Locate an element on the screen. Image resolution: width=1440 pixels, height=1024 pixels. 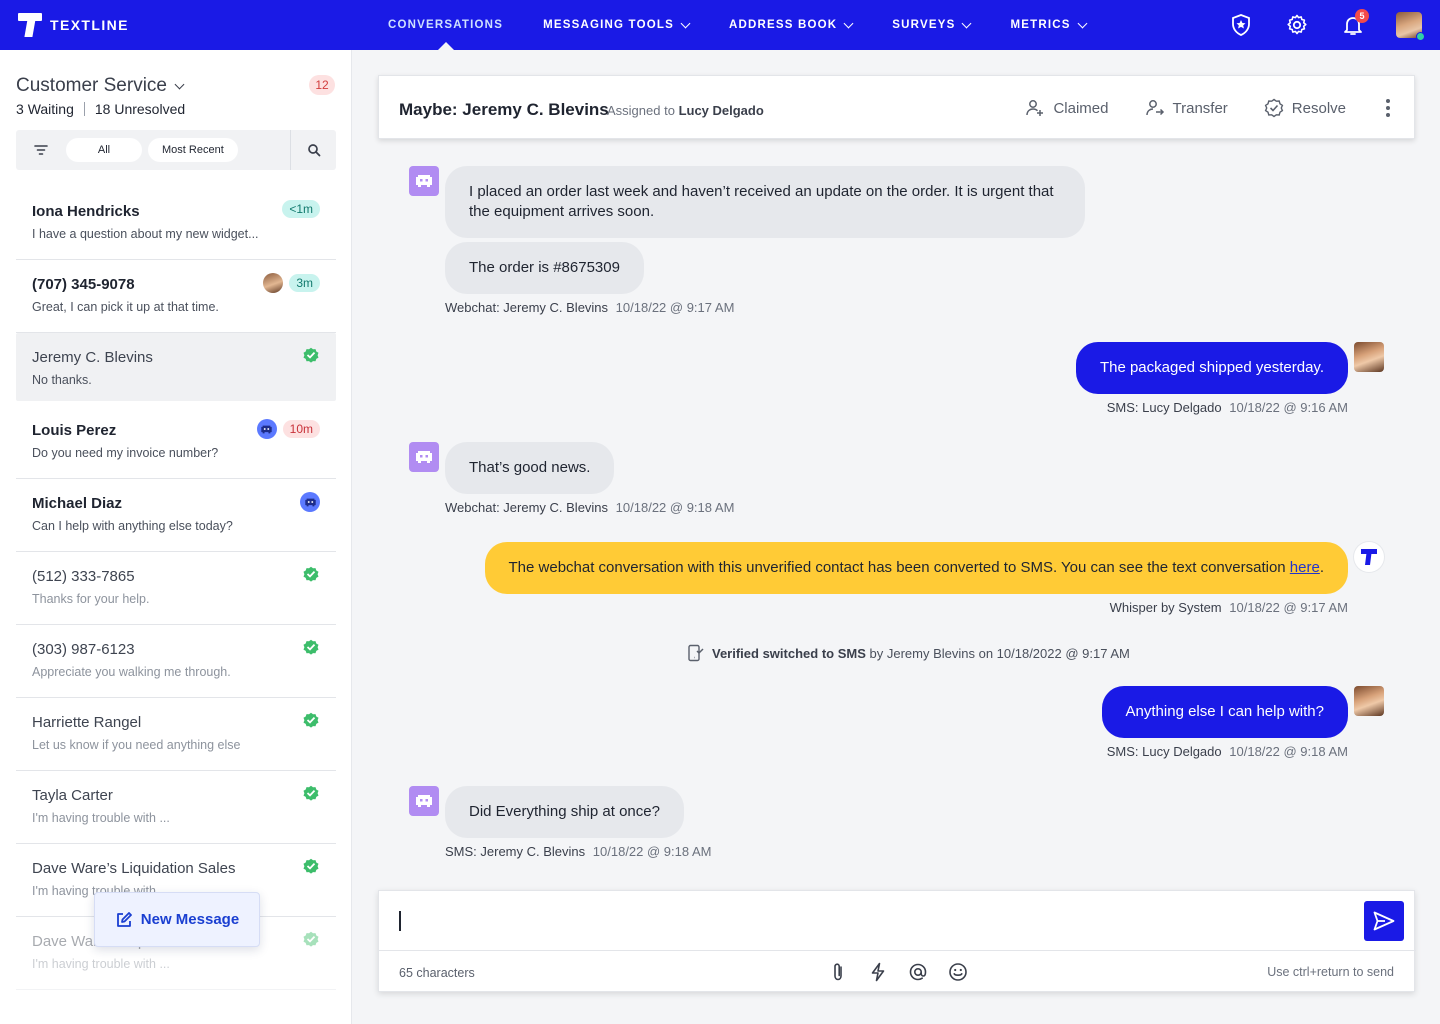
conversation-meta: 3m is located at coordinates (291, 283).